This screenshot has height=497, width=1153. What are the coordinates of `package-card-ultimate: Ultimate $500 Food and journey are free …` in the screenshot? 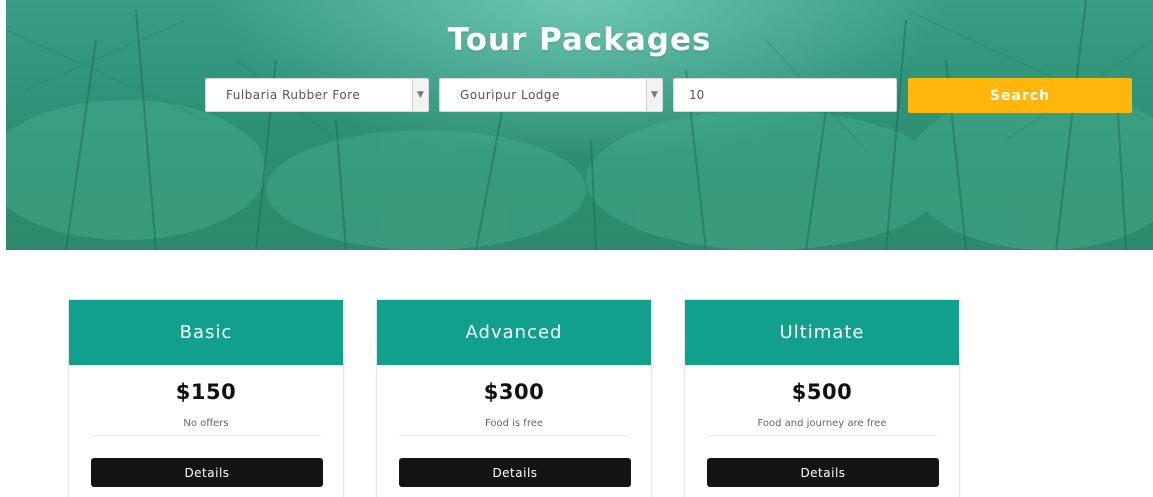 It's located at (822, 398).